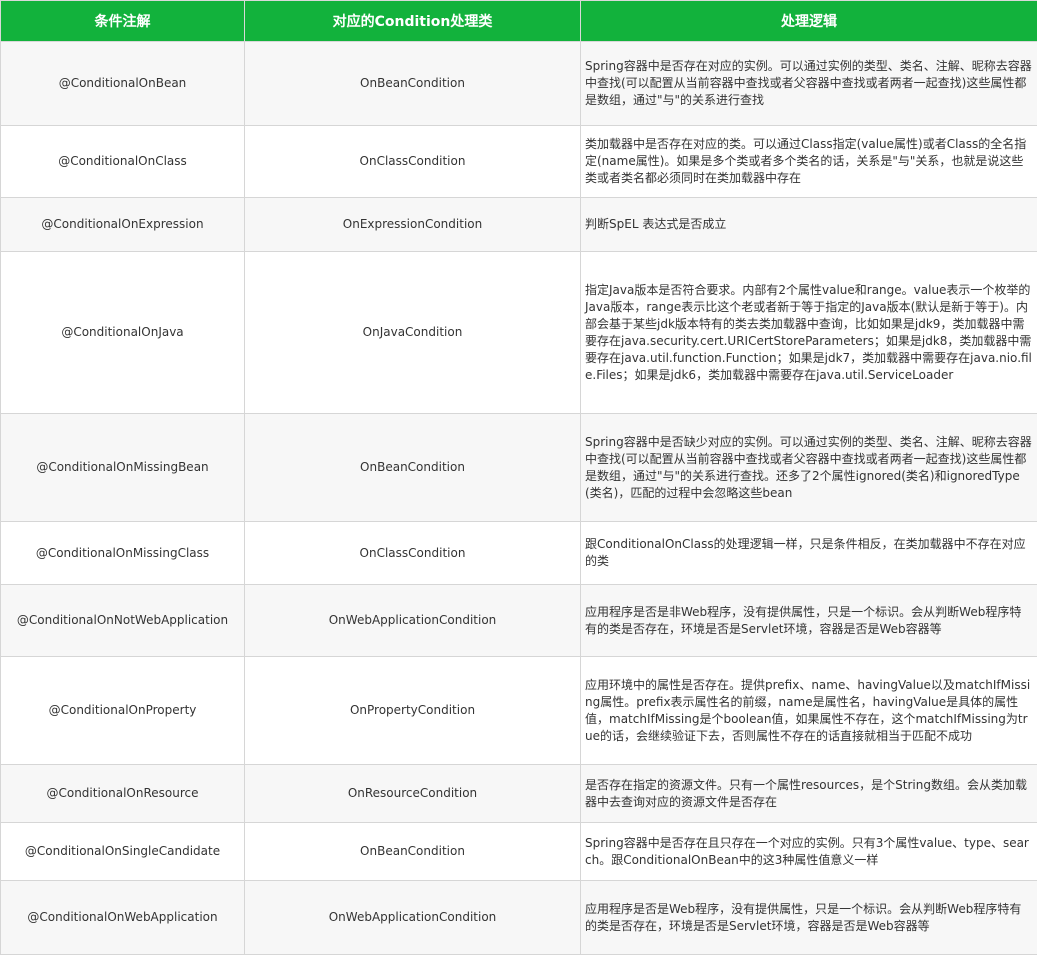  I want to click on annotation-cell: @ConditionalOnResource, so click(122, 793).